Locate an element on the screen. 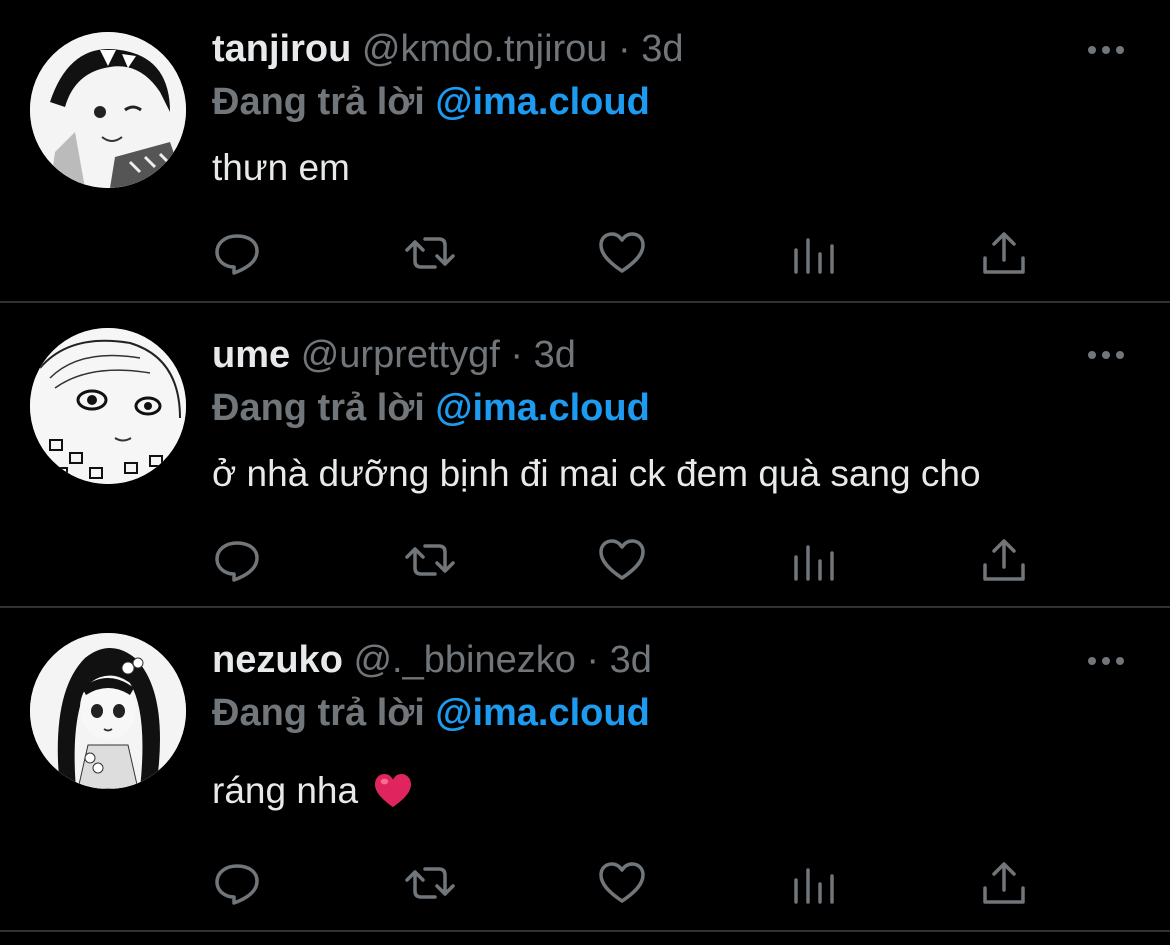 This screenshot has height=945, width=1170. display-name: ume is located at coordinates (251, 355).